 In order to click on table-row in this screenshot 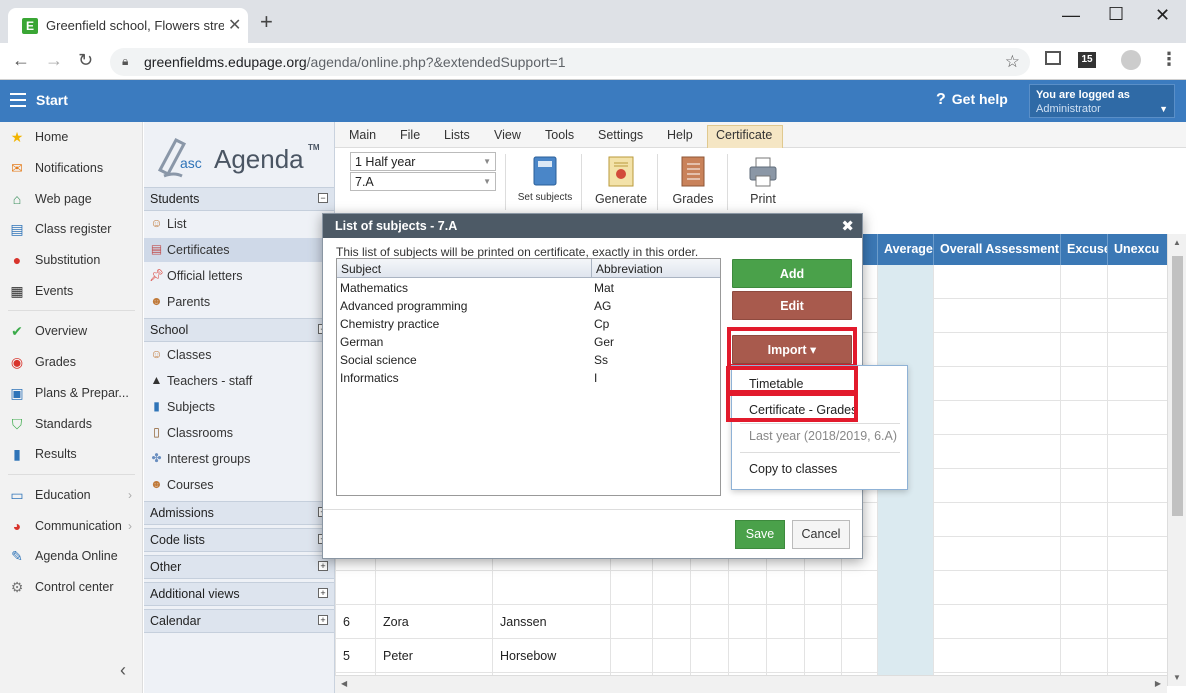, I will do `click(751, 588)`.